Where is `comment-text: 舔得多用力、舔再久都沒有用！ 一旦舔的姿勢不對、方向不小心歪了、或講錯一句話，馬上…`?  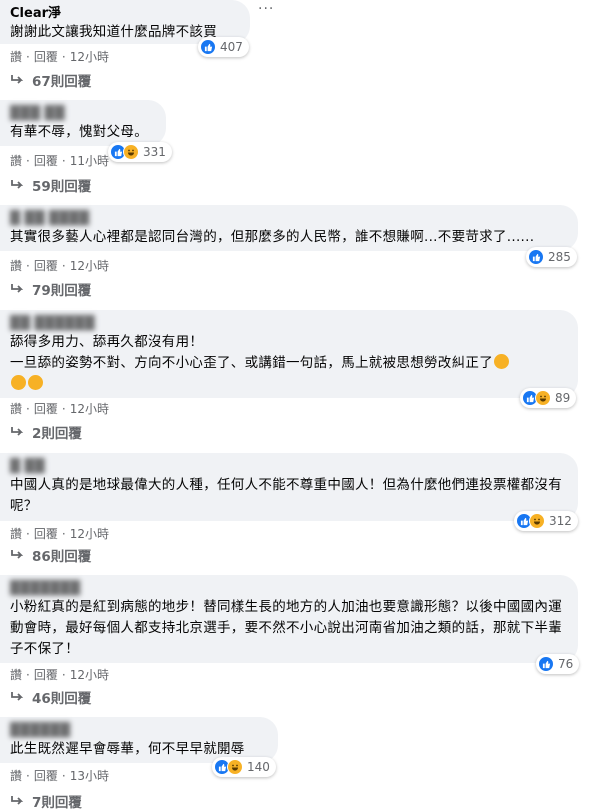 comment-text: 舔得多用力、舔再久都沒有用！ 一旦舔的姿勢不對、方向不小心歪了、或講錯一句話，馬上… is located at coordinates (288, 363).